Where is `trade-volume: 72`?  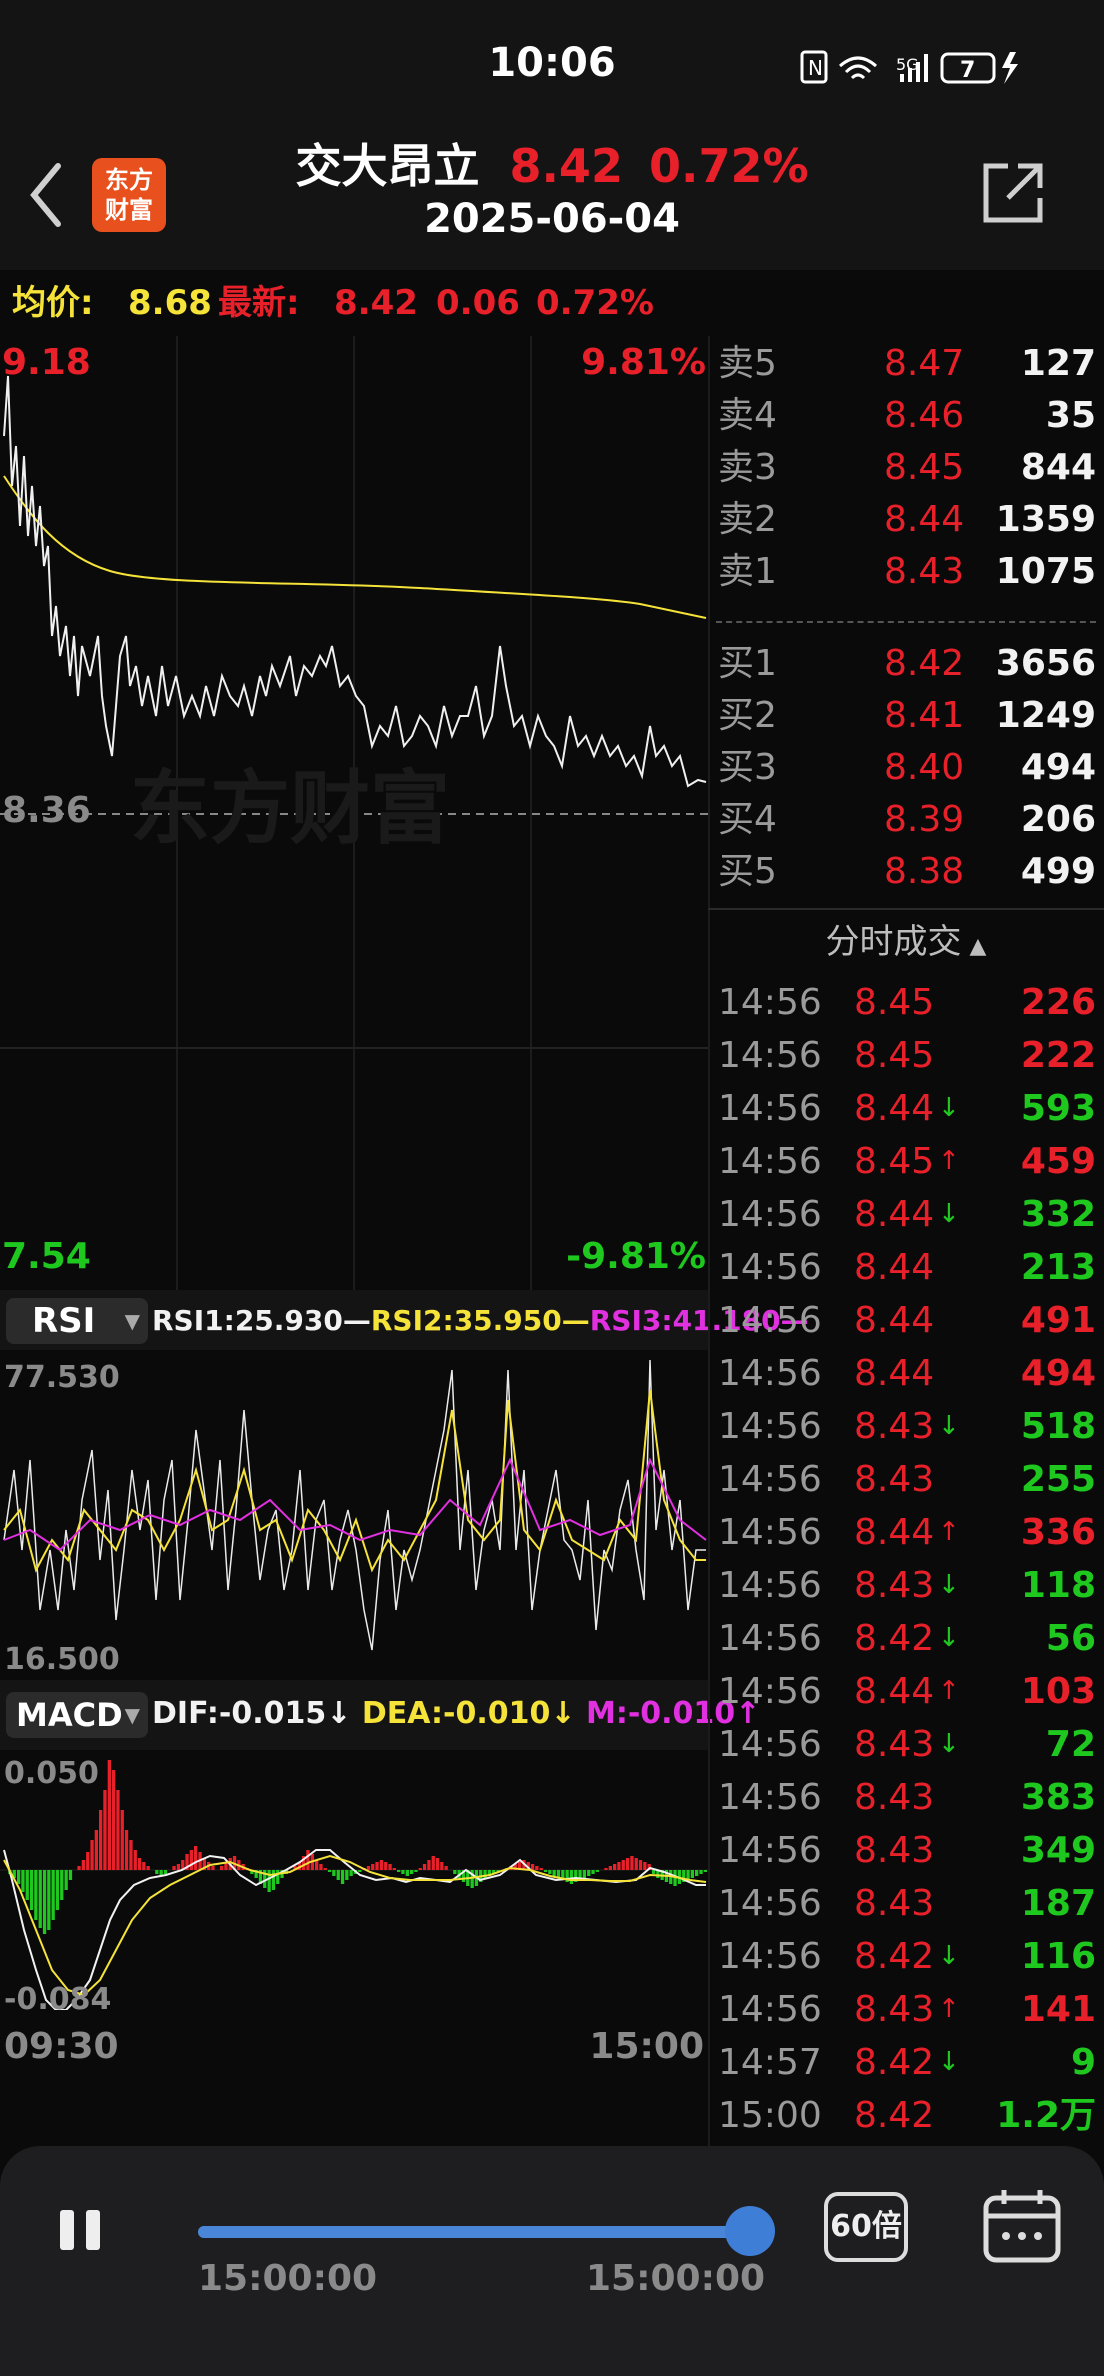 trade-volume: 72 is located at coordinates (1070, 1744).